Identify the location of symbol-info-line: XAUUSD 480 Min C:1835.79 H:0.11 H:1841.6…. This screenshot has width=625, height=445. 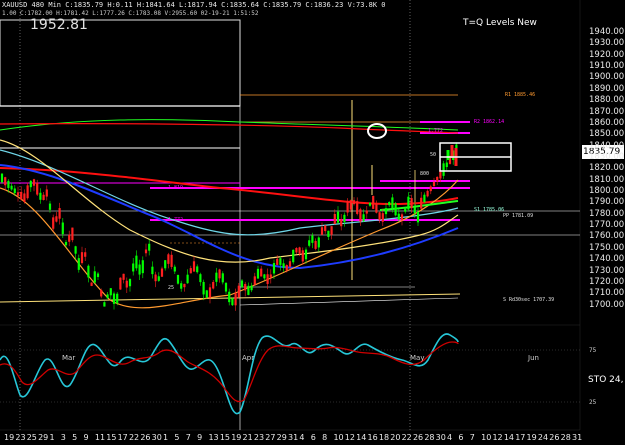
(194, 5).